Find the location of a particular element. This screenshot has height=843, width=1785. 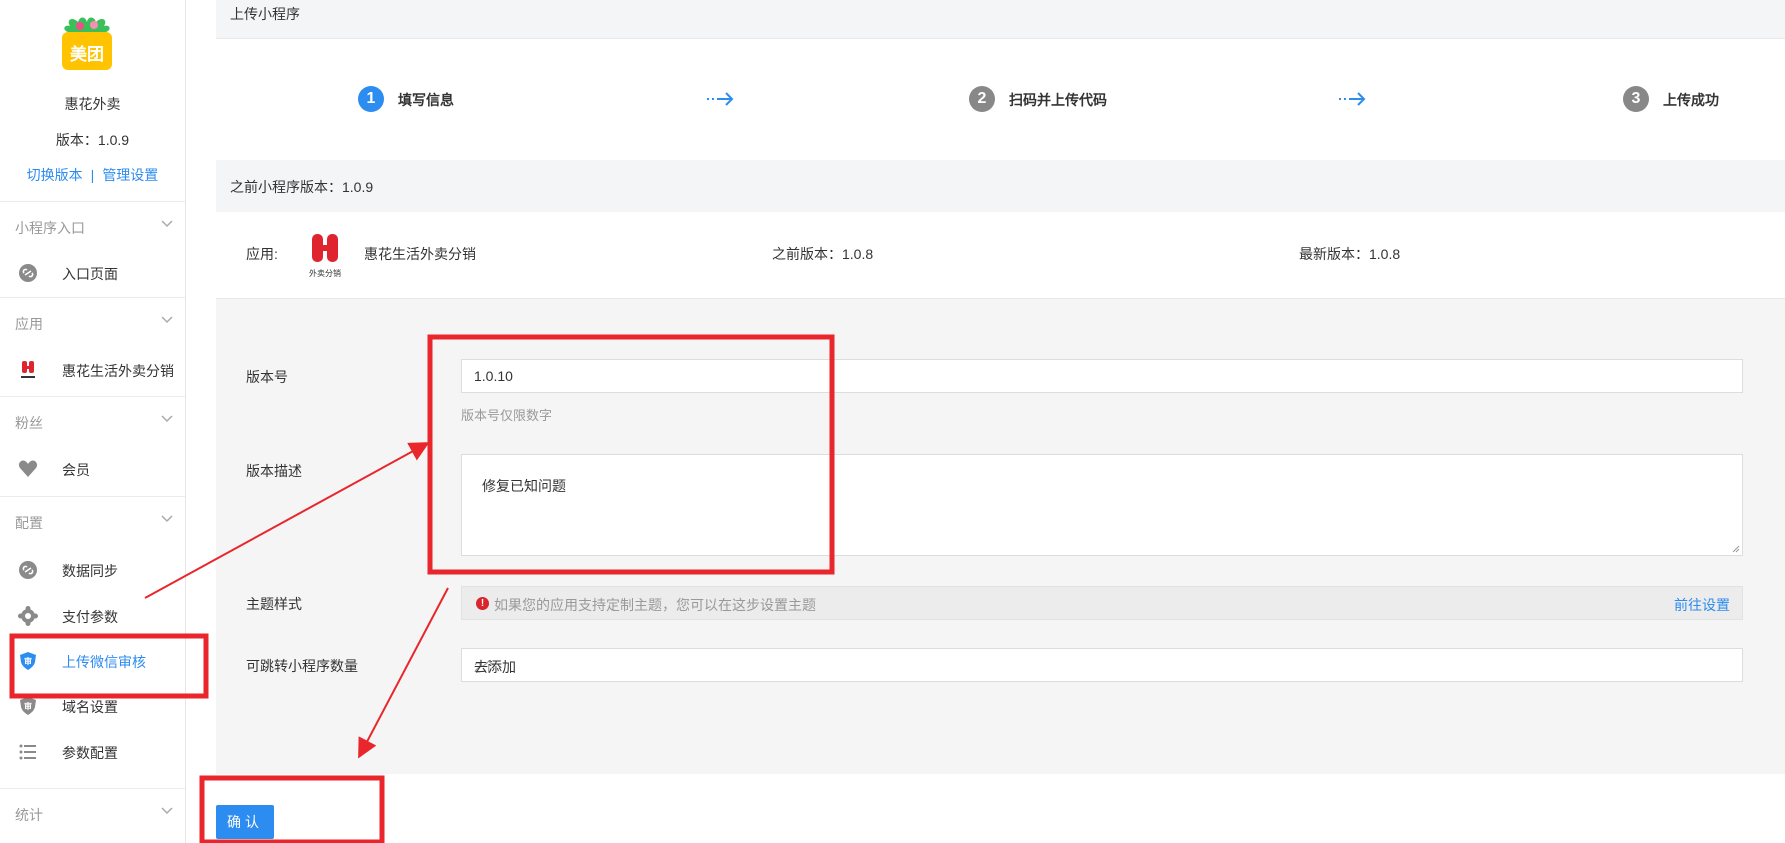

section-title: 配置 is located at coordinates (29, 523).